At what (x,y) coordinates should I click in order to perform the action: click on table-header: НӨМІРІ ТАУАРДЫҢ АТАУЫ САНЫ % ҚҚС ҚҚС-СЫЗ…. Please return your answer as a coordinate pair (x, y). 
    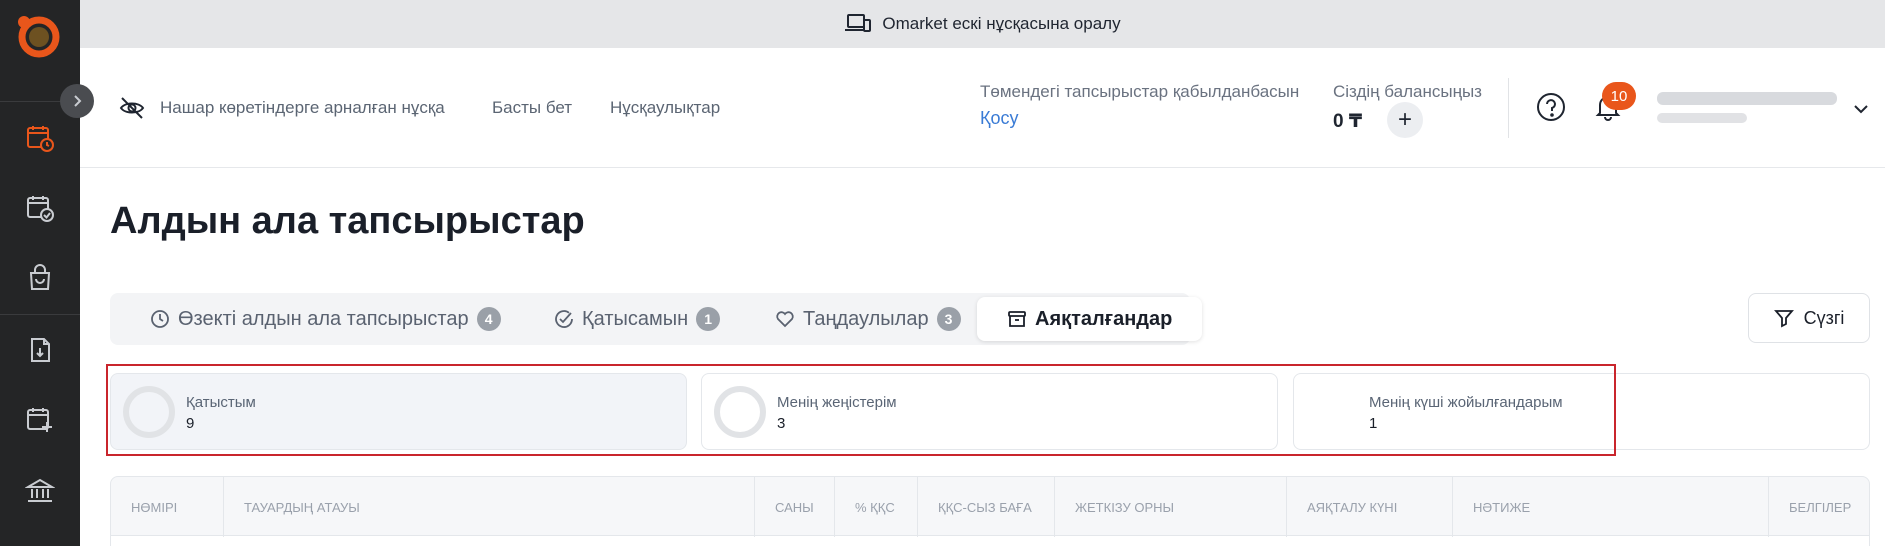
    Looking at the image, I should click on (990, 506).